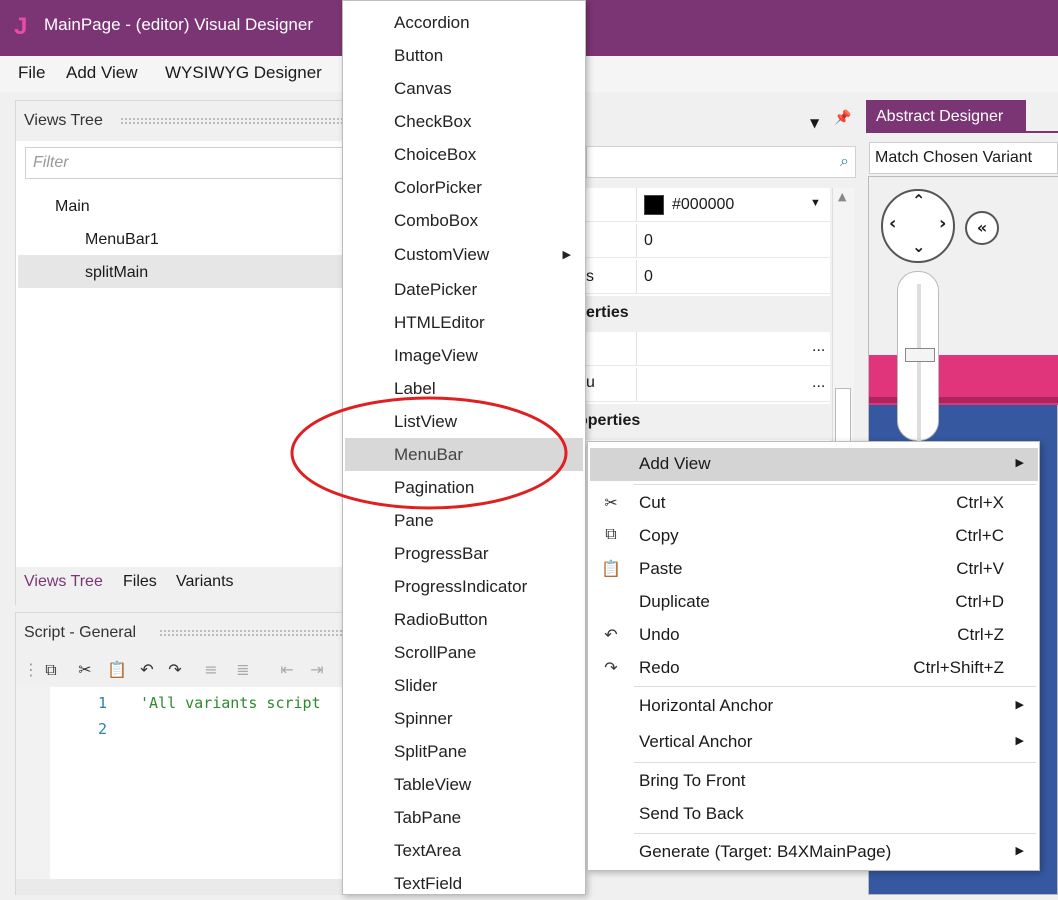 The image size is (1058, 900). I want to click on dropdown-item-htmleditor: HTMLEditor, so click(464, 322).